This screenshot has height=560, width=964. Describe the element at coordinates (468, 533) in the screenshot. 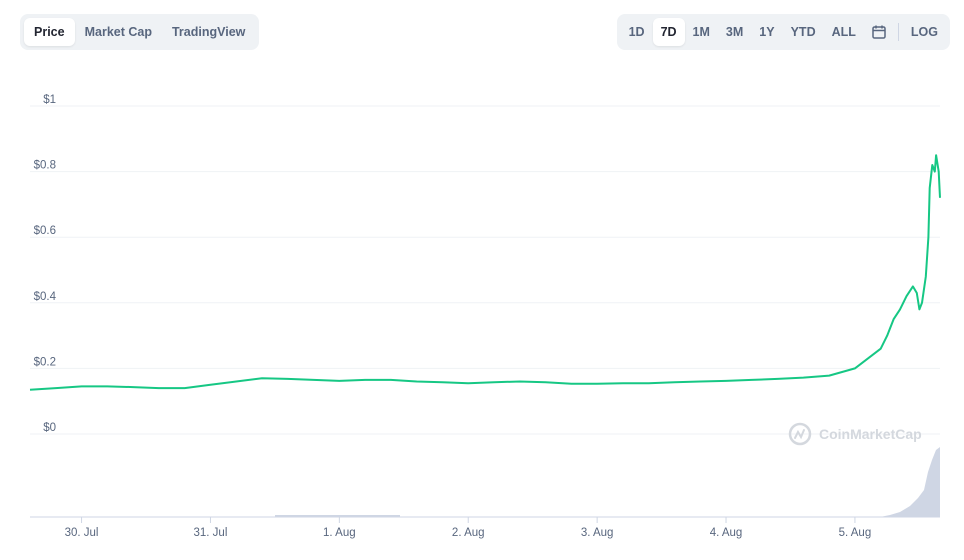

I see `x-tick-label: 2. Aug` at that location.